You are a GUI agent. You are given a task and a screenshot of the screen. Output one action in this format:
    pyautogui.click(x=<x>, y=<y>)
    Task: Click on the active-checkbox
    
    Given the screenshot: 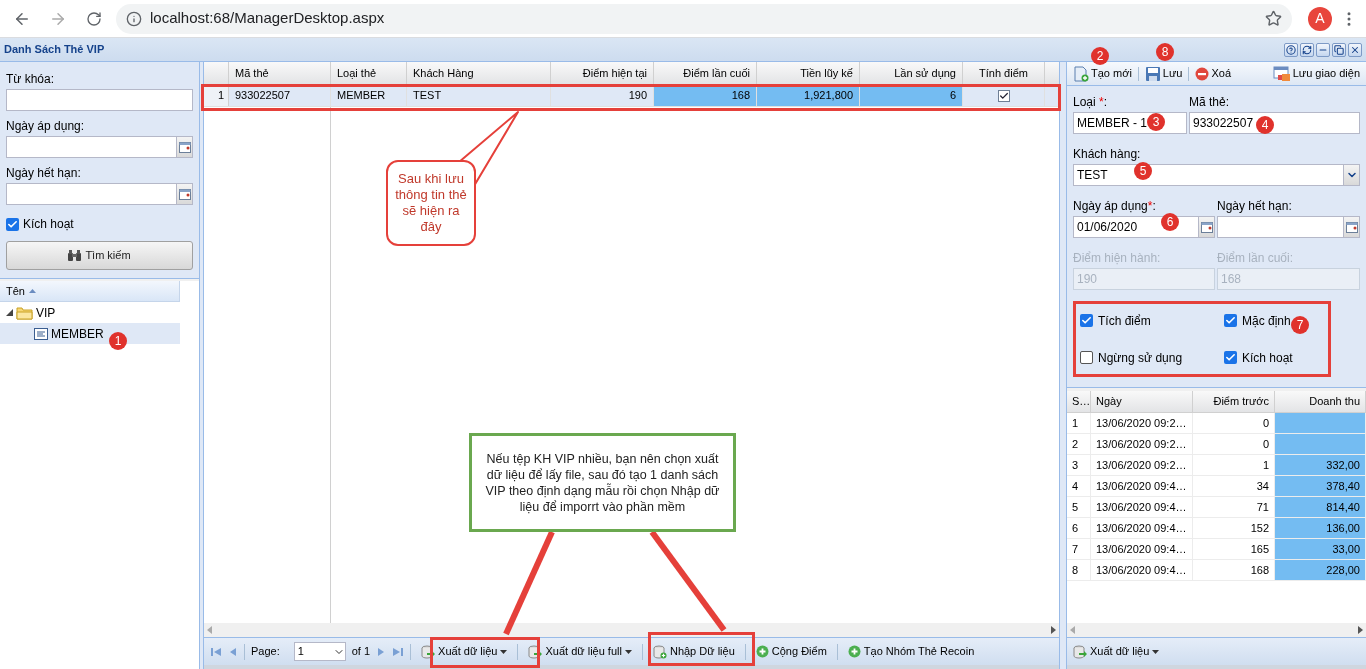 What is the action you would take?
    pyautogui.click(x=12, y=224)
    